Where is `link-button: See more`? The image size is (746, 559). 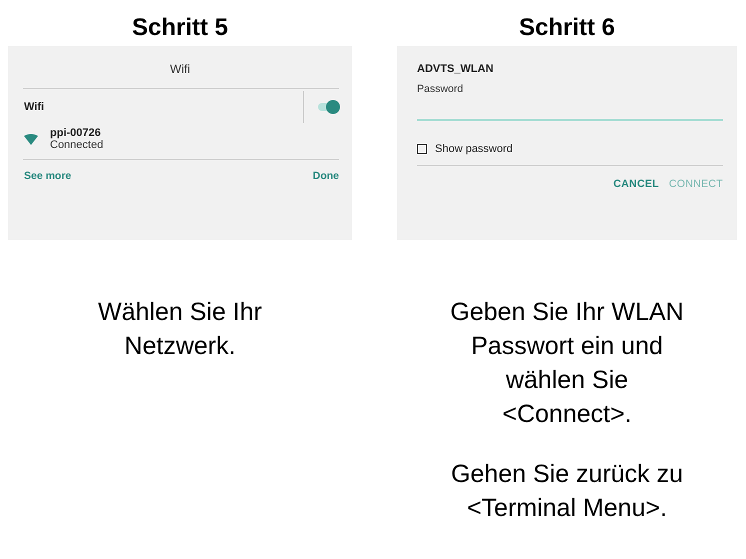
link-button: See more is located at coordinates (48, 176).